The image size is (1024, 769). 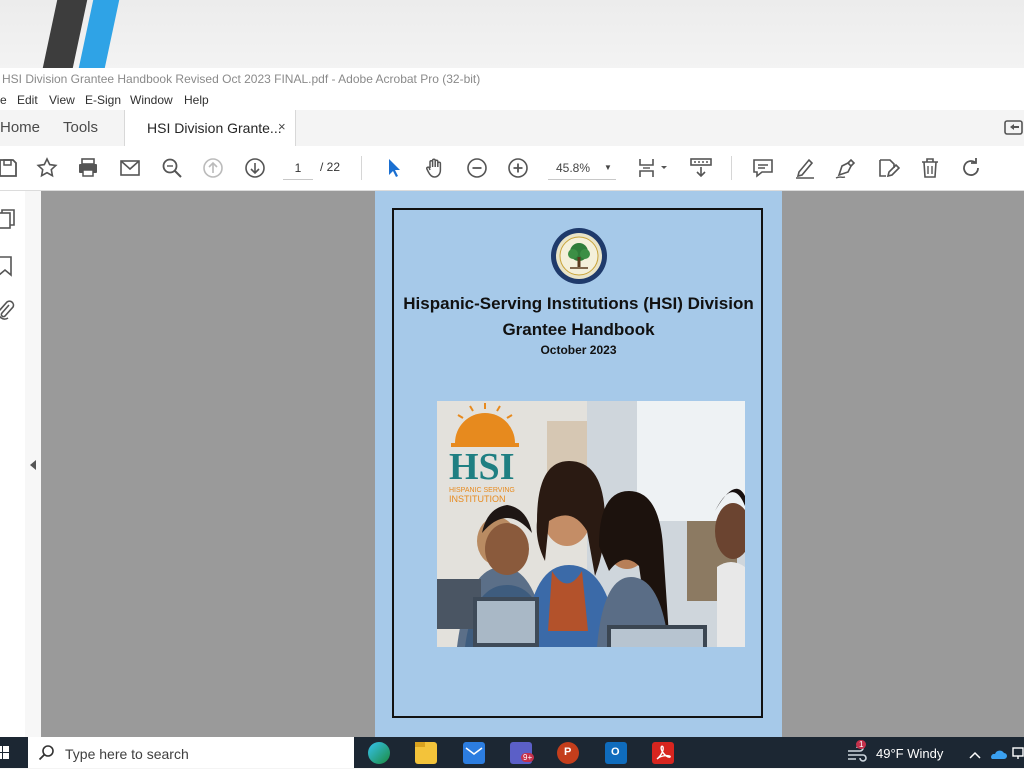 I want to click on file-explorer-icon, so click(x=426, y=753).